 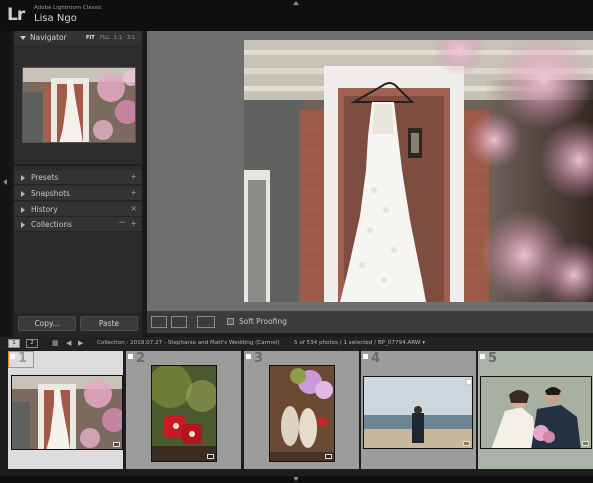 I want to click on left-arrow-icon, so click(x=5, y=182).